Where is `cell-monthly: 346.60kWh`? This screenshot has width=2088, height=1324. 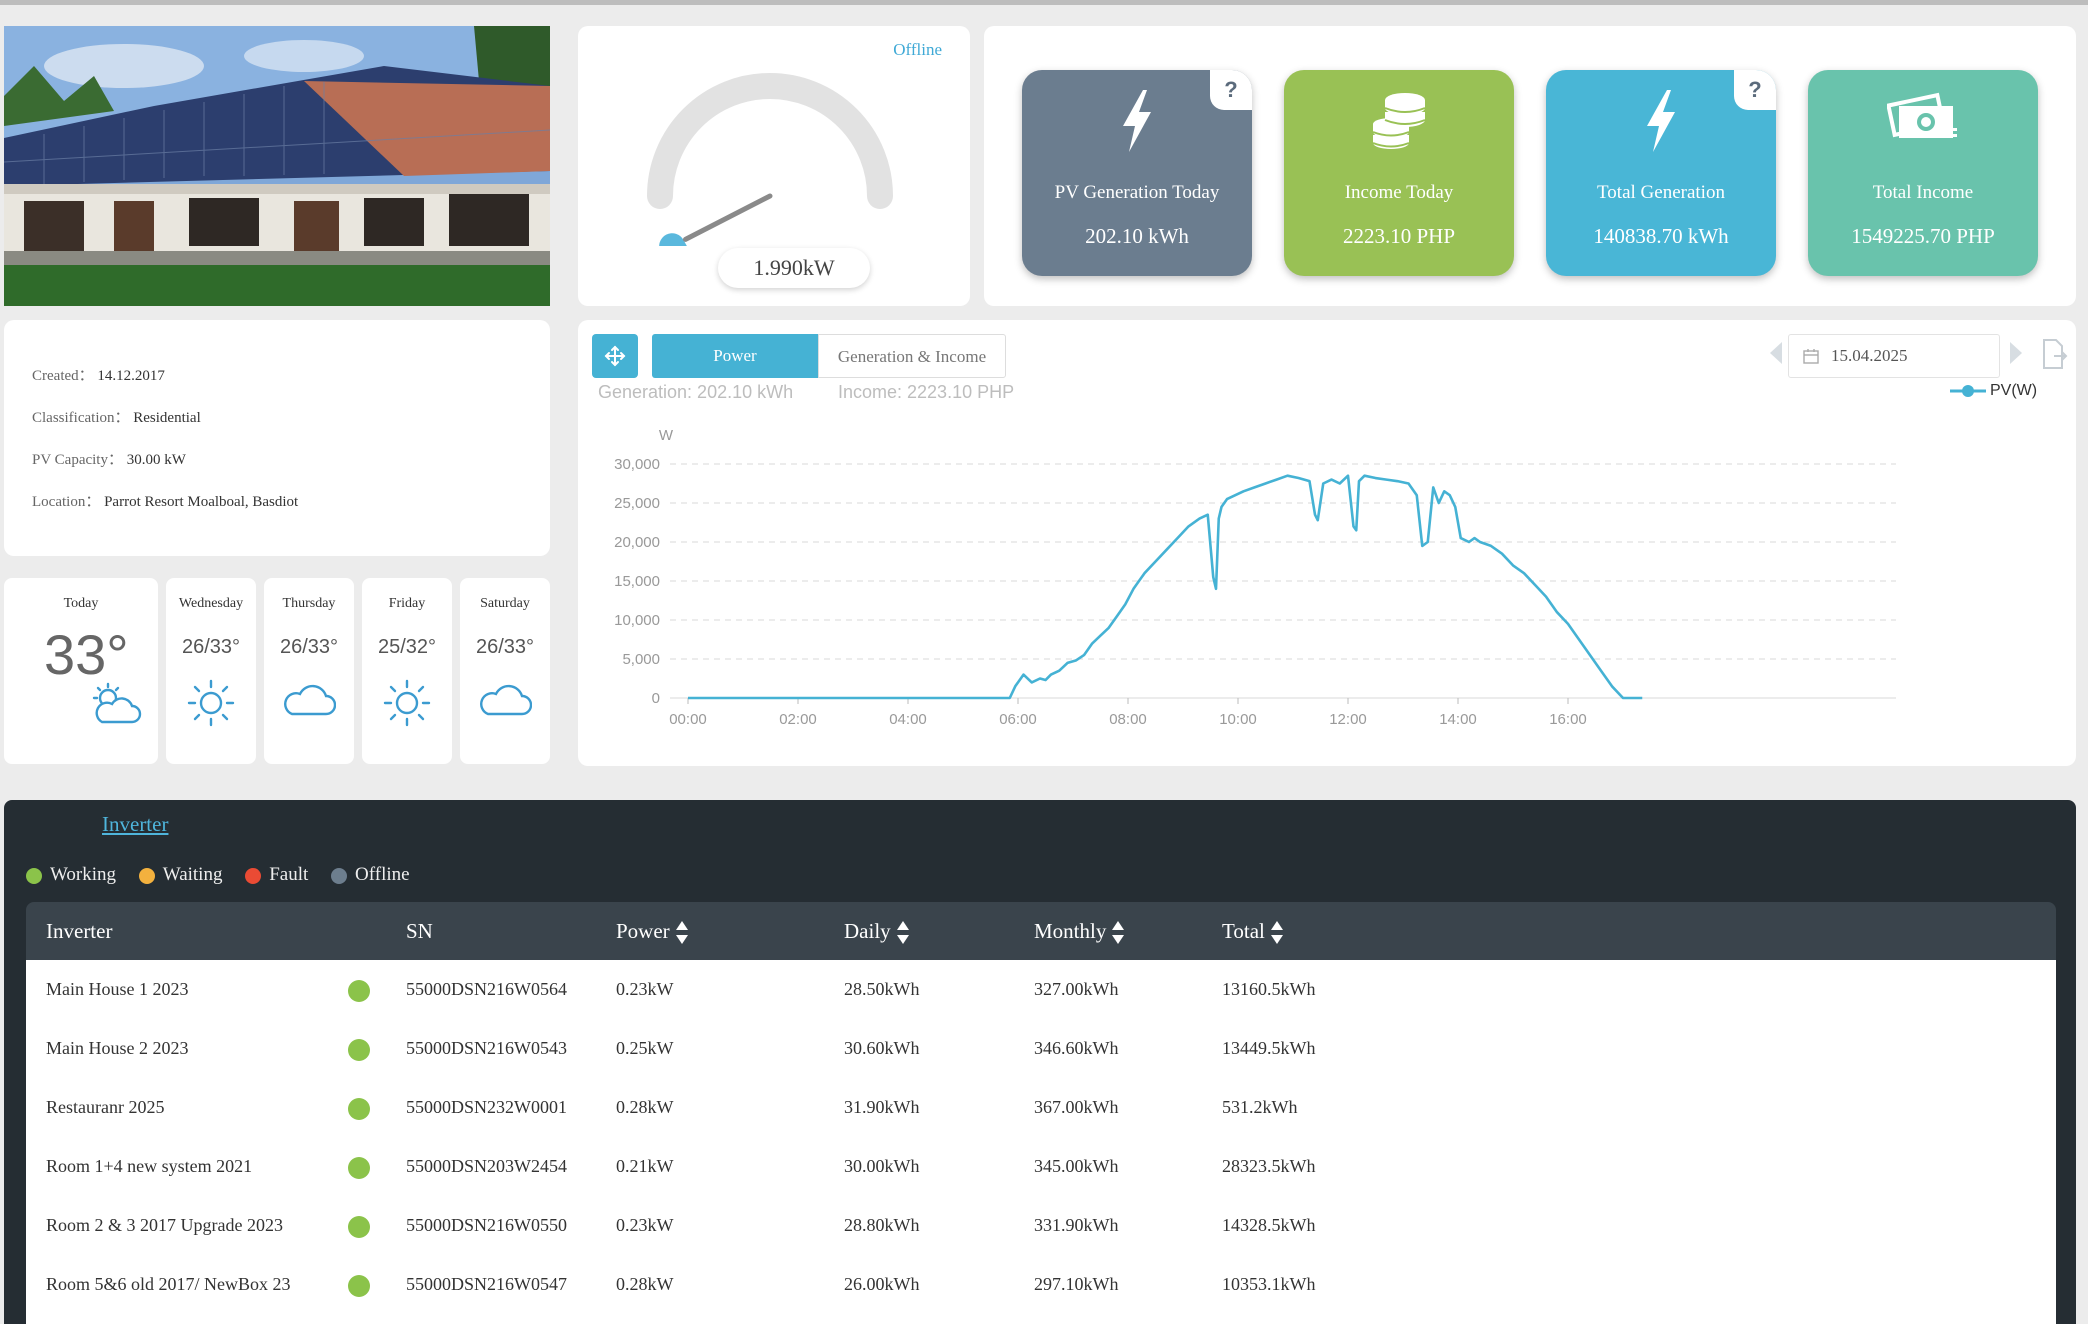 cell-monthly: 346.60kWh is located at coordinates (1076, 1048).